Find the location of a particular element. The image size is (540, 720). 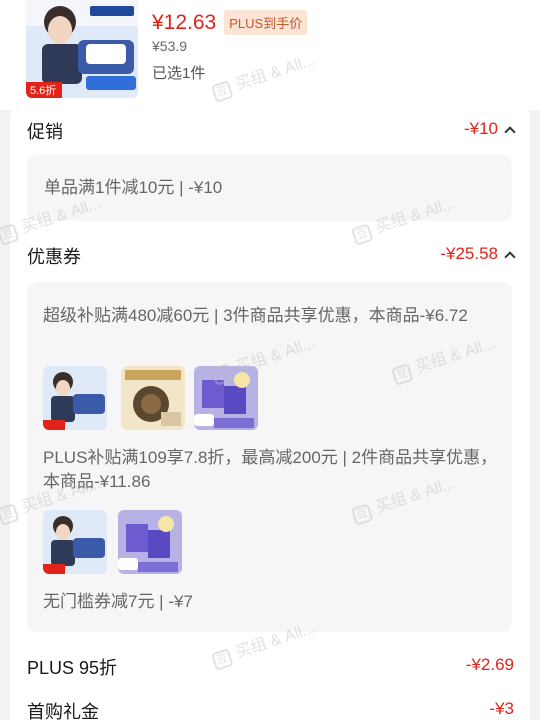

original-price: ¥53.9 is located at coordinates (170, 46).